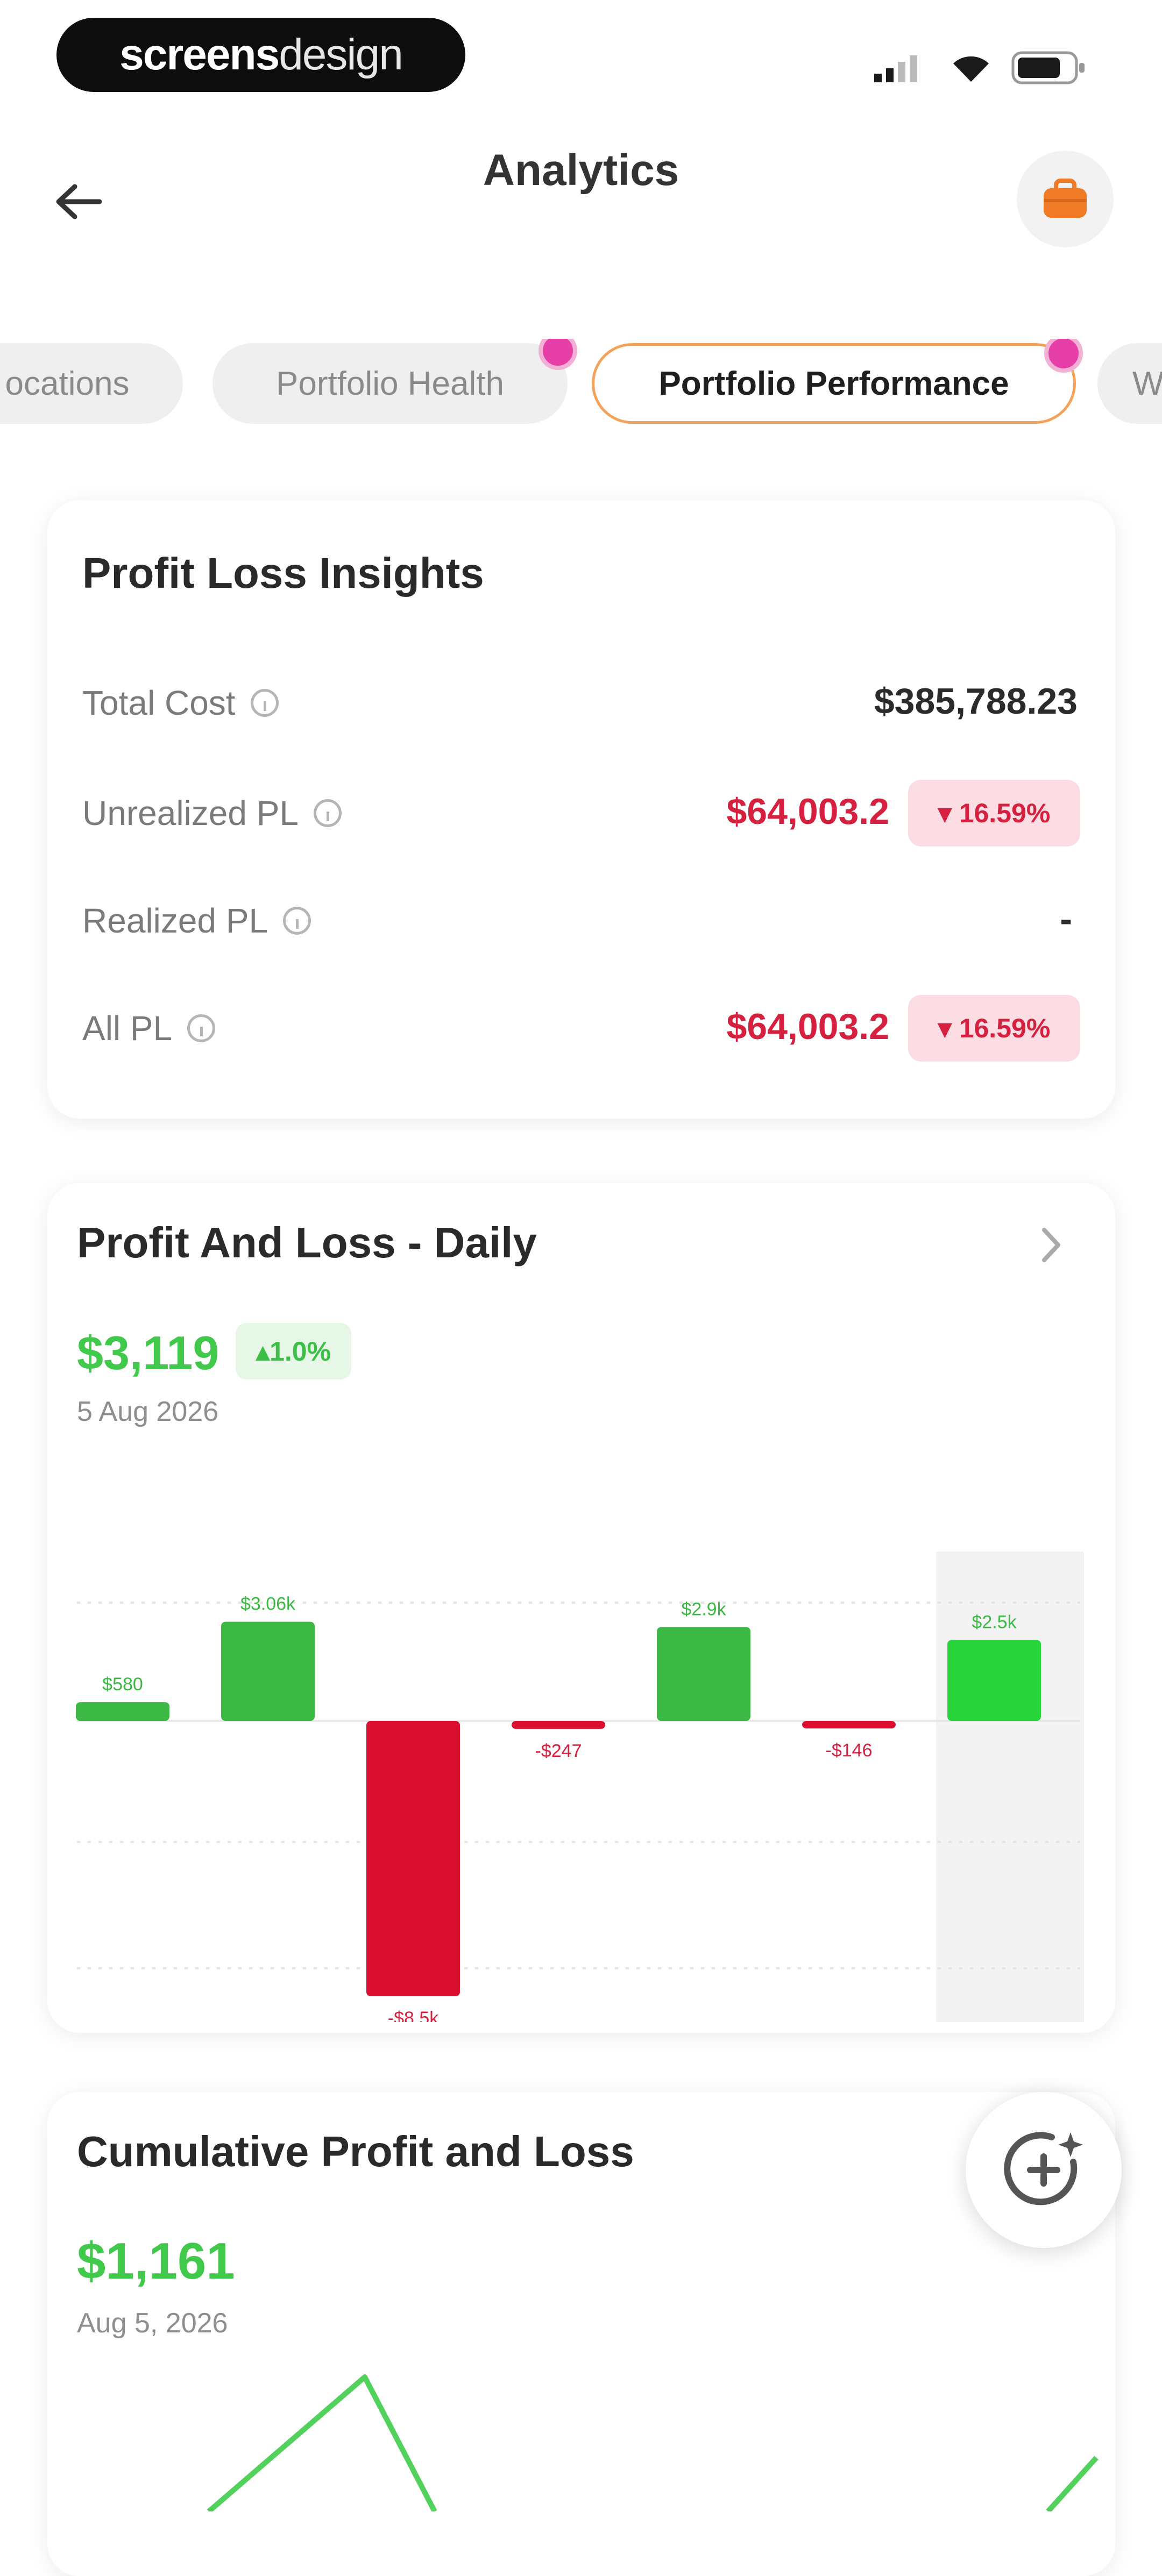 The width and height of the screenshot is (1162, 2576). Describe the element at coordinates (807, 1026) in the screenshot. I see `all-pl-value: $64,003.2` at that location.